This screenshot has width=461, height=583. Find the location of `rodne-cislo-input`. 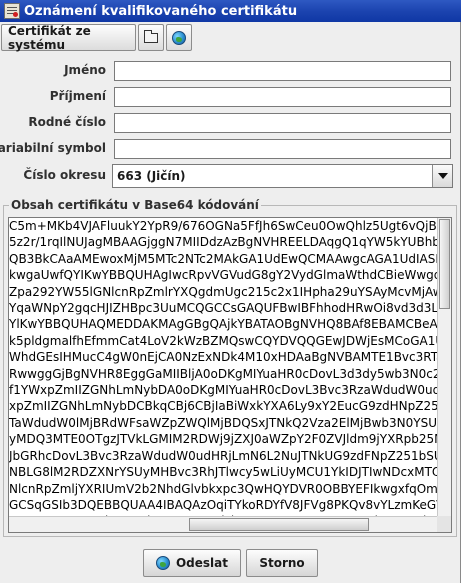

rodne-cislo-input is located at coordinates (282, 123).